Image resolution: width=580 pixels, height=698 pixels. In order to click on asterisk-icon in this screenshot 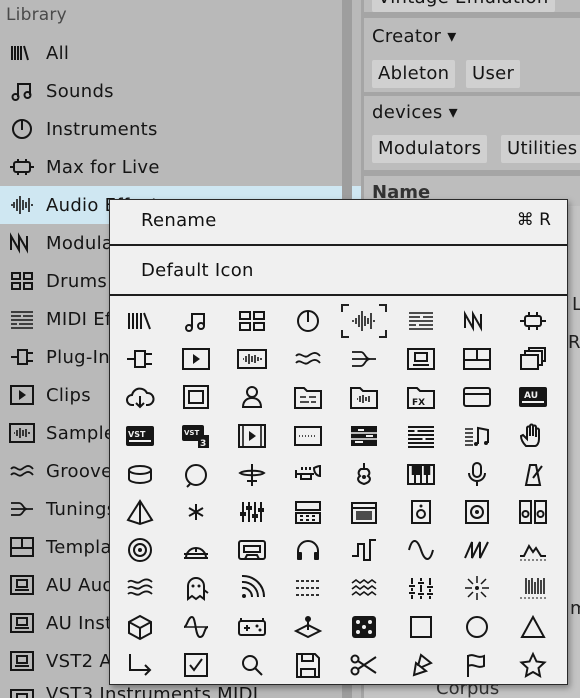, I will do `click(196, 512)`.